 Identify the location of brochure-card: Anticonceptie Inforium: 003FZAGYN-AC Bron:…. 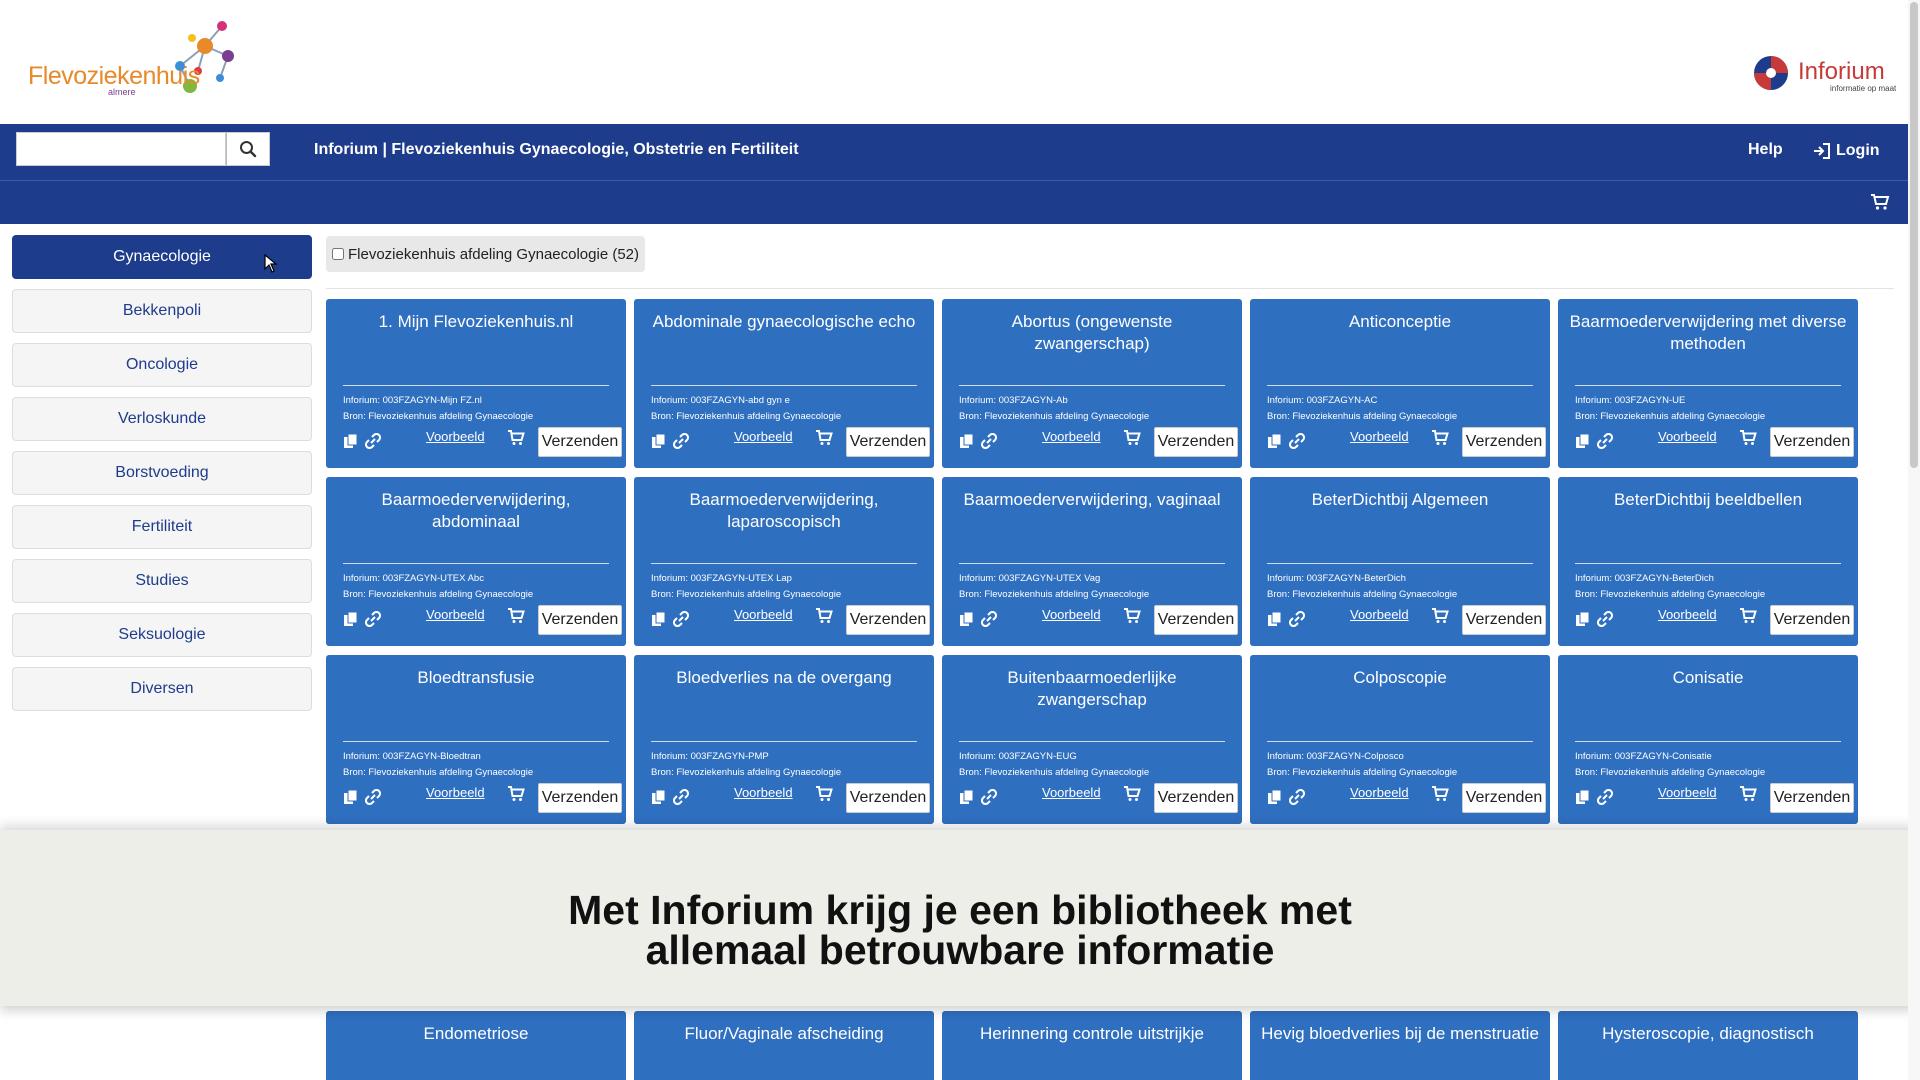
(1400, 383).